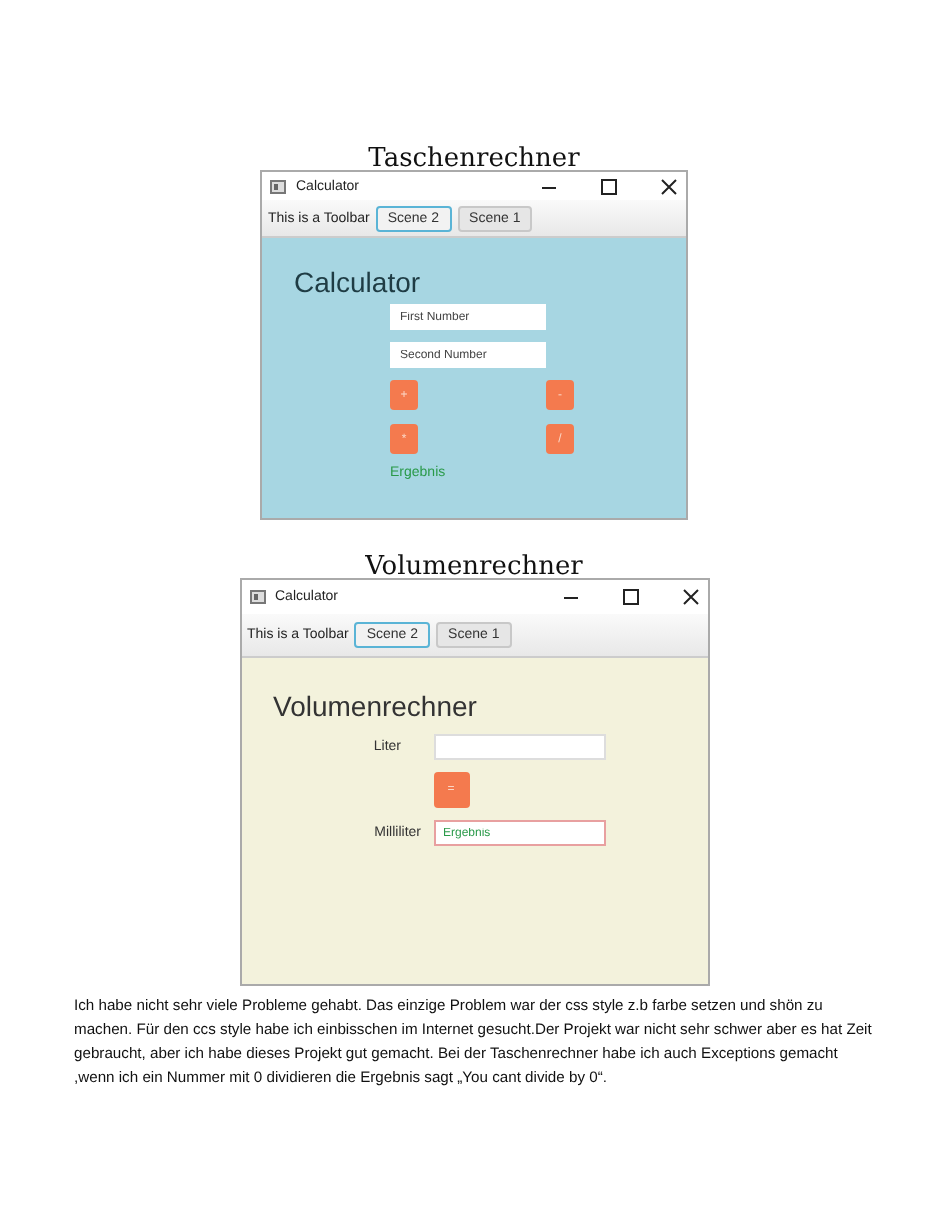 The height and width of the screenshot is (1226, 948). What do you see at coordinates (519, 747) in the screenshot?
I see `liter-field` at bounding box center [519, 747].